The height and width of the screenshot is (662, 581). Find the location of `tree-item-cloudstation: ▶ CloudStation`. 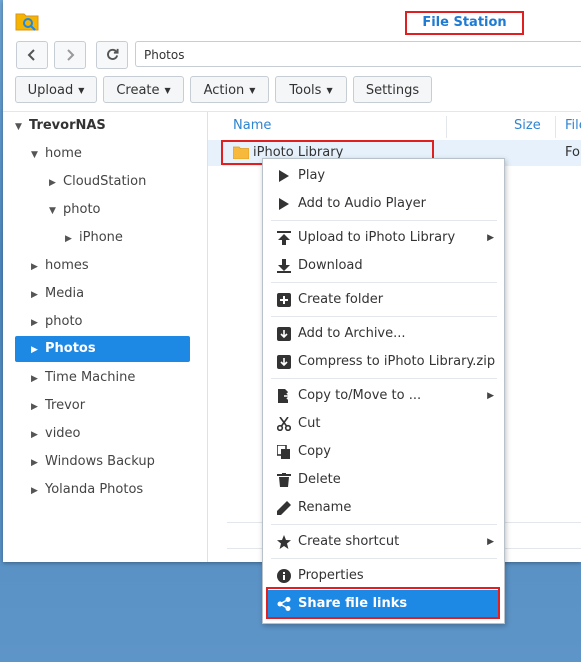

tree-item-cloudstation: ▶ CloudStation is located at coordinates (97, 182).